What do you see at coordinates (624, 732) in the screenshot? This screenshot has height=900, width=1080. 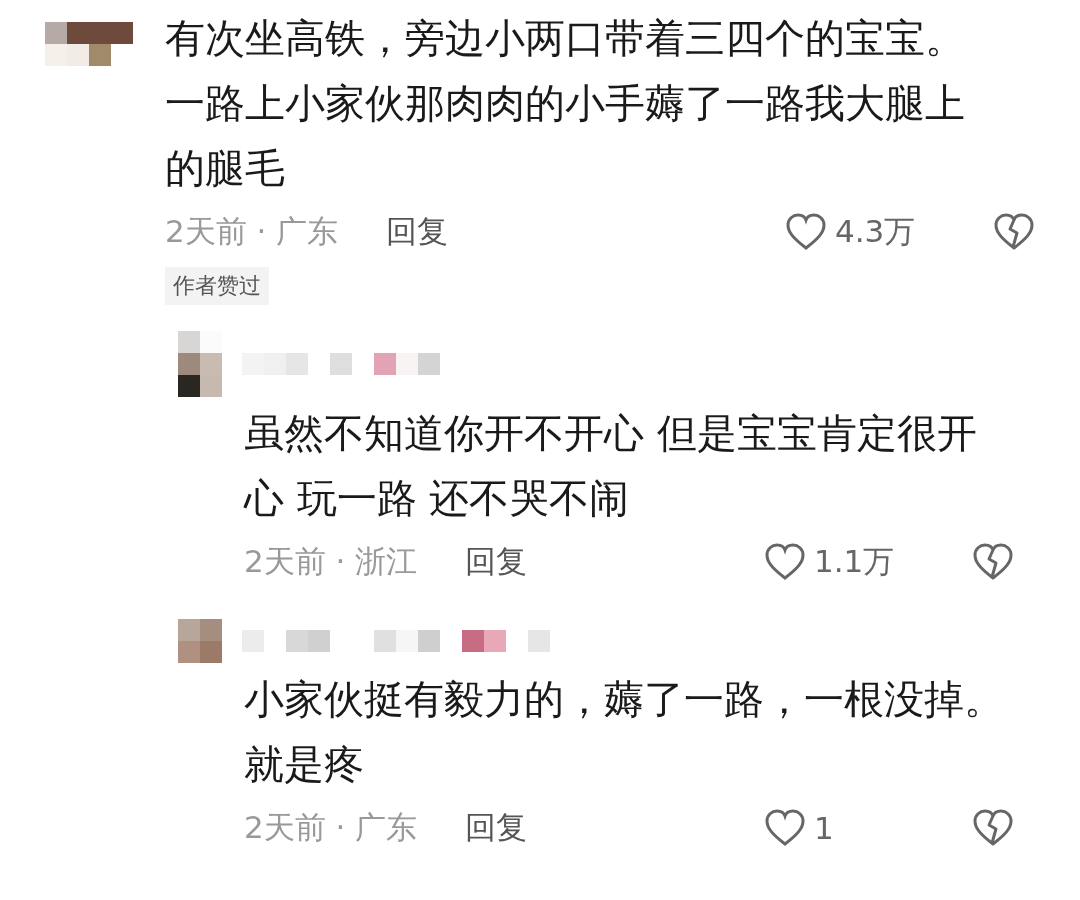 I see `reply-text: 小家伙挺有毅力的，薅了一路，一根没掉。就是疼` at bounding box center [624, 732].